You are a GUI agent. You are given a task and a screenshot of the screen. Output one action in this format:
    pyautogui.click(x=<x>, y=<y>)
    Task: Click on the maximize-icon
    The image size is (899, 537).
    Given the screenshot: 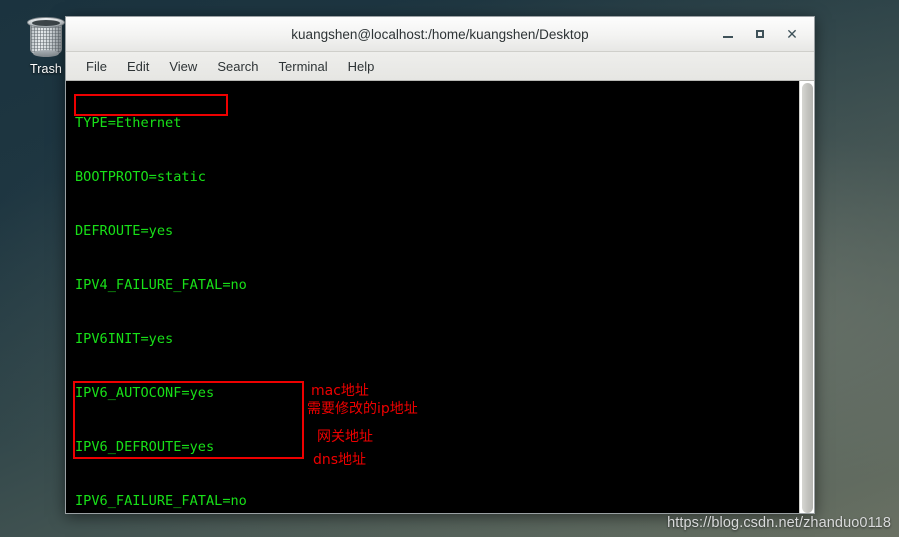 What is the action you would take?
    pyautogui.click(x=760, y=34)
    